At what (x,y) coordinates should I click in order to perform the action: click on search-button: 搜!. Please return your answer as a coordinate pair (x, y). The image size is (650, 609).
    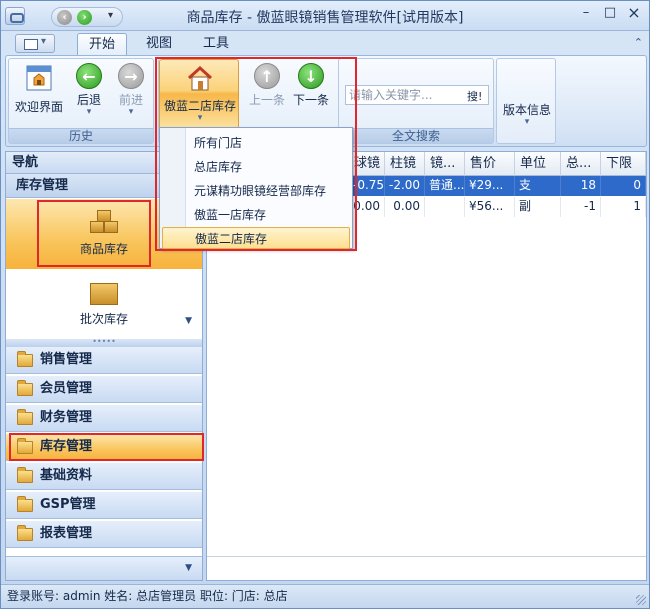
    Looking at the image, I should click on (474, 96).